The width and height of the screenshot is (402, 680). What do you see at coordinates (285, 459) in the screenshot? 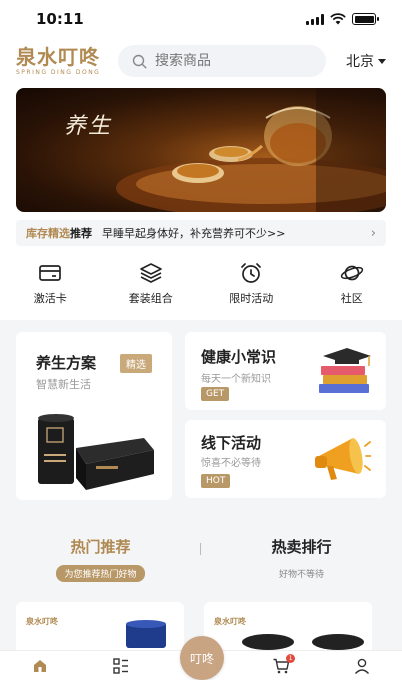
I see `offline-events-card: 线下活动 惊喜不必等待 HOT` at bounding box center [285, 459].